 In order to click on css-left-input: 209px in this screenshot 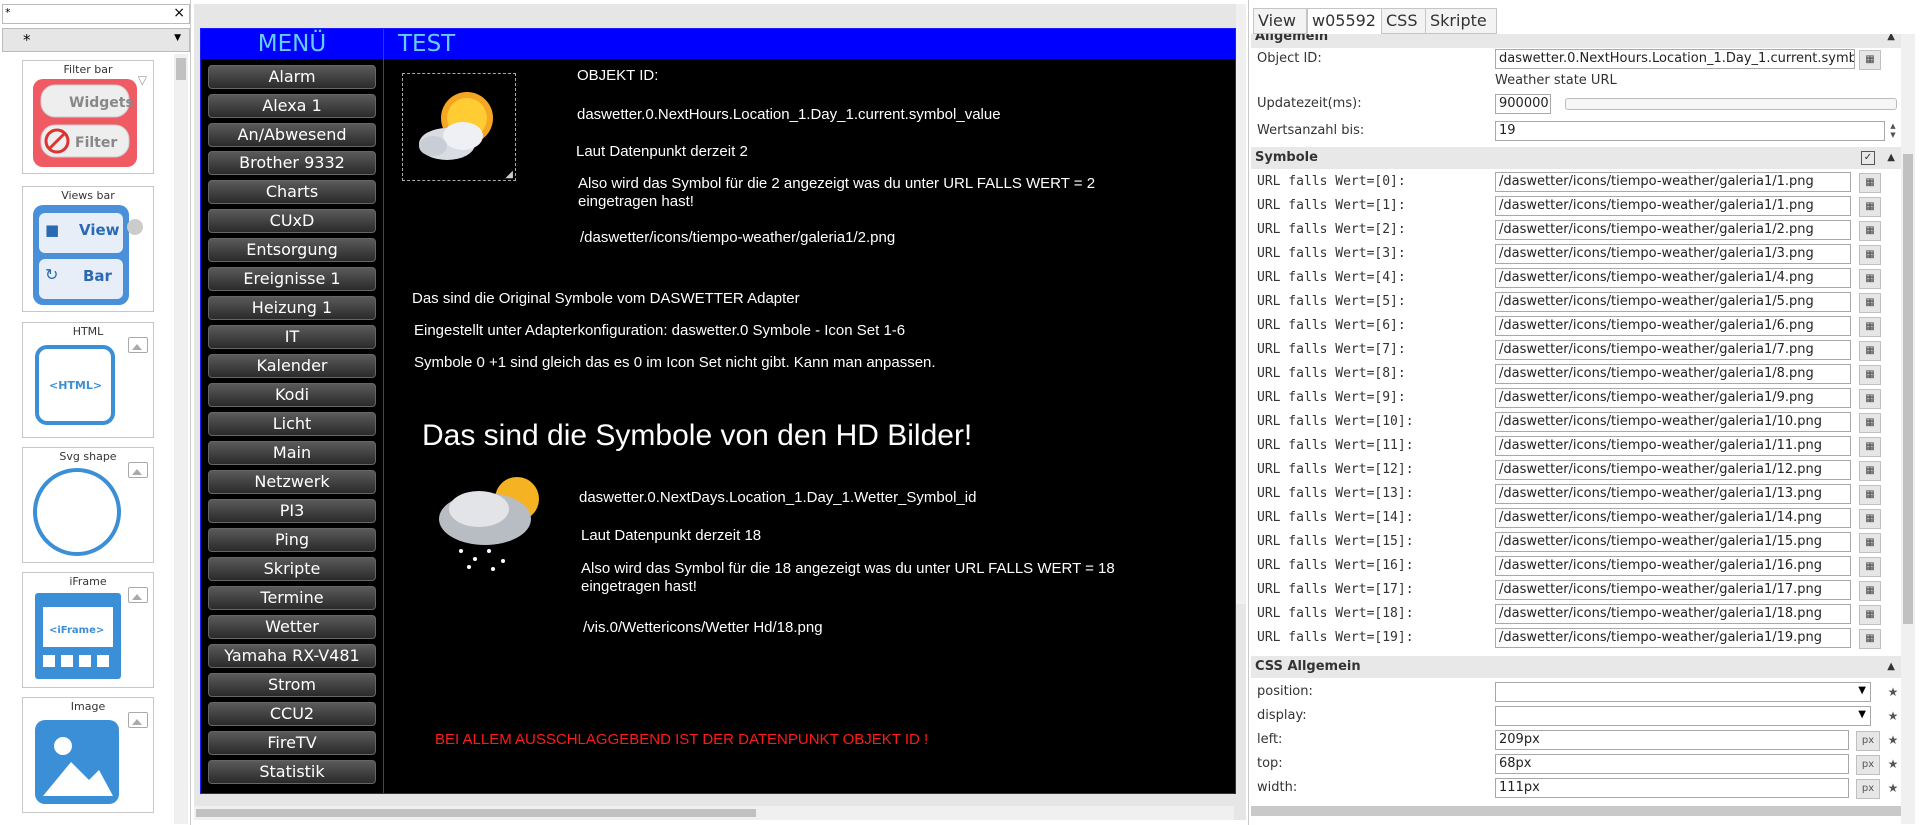, I will do `click(1672, 740)`.